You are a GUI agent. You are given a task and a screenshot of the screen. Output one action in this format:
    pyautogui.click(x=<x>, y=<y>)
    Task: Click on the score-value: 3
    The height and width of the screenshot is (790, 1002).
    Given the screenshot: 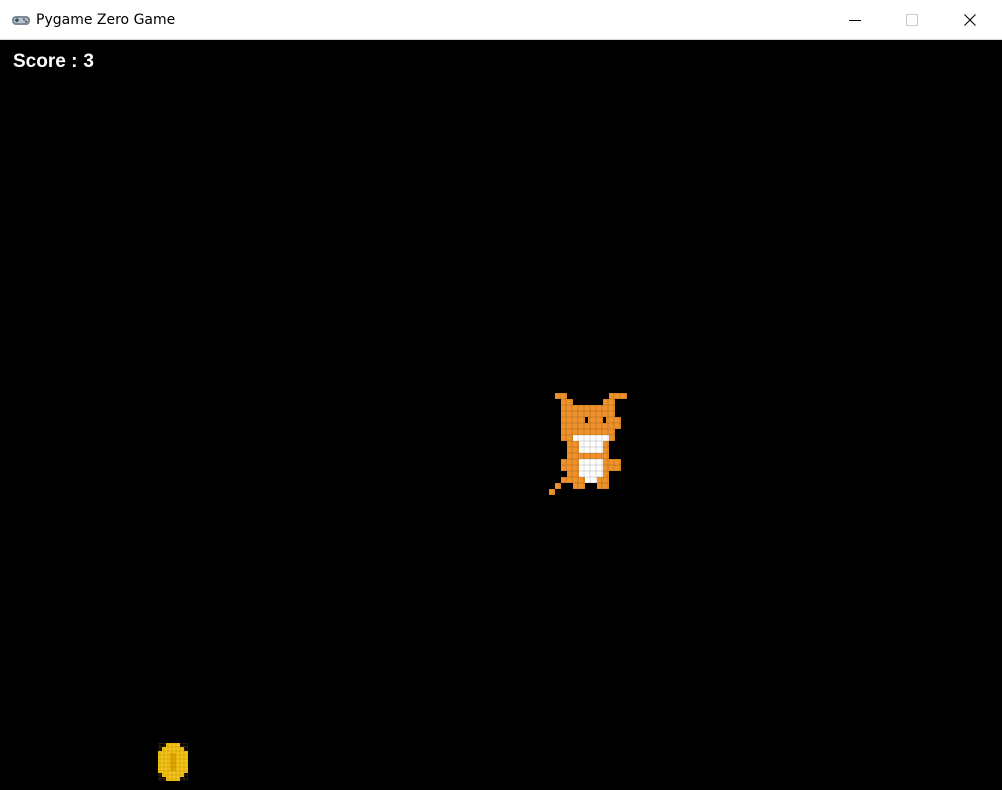 What is the action you would take?
    pyautogui.click(x=88, y=61)
    